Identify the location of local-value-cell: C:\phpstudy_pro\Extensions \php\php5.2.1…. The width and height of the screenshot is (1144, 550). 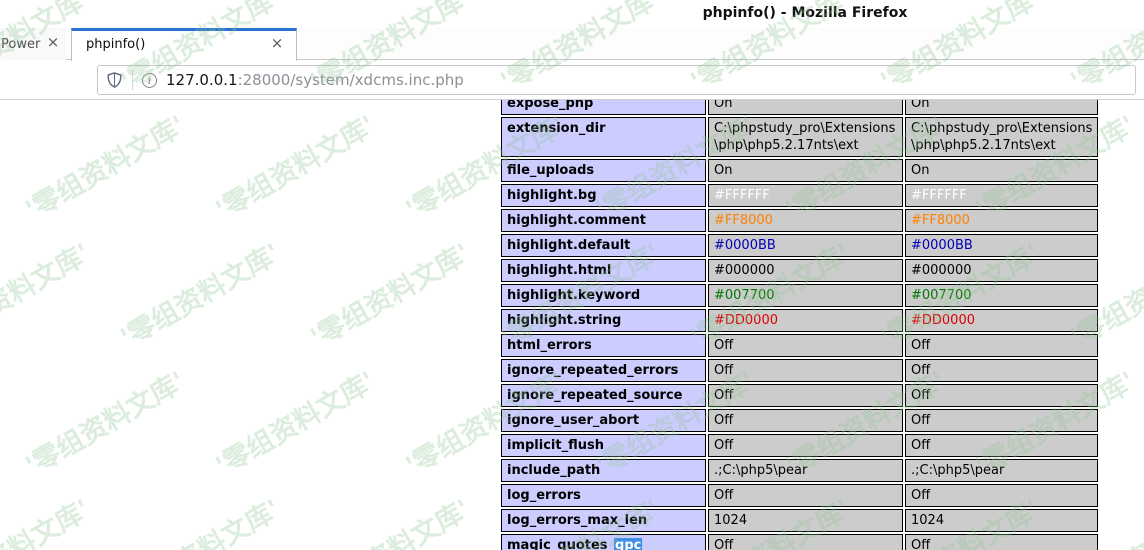
(805, 137).